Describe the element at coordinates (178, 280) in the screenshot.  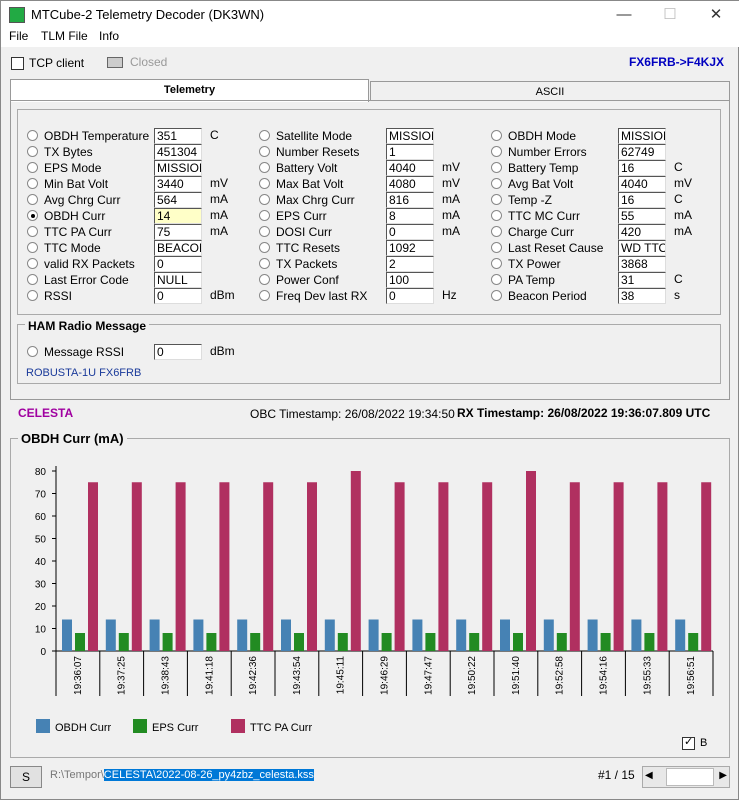
I see `telemetry-value: NULL` at that location.